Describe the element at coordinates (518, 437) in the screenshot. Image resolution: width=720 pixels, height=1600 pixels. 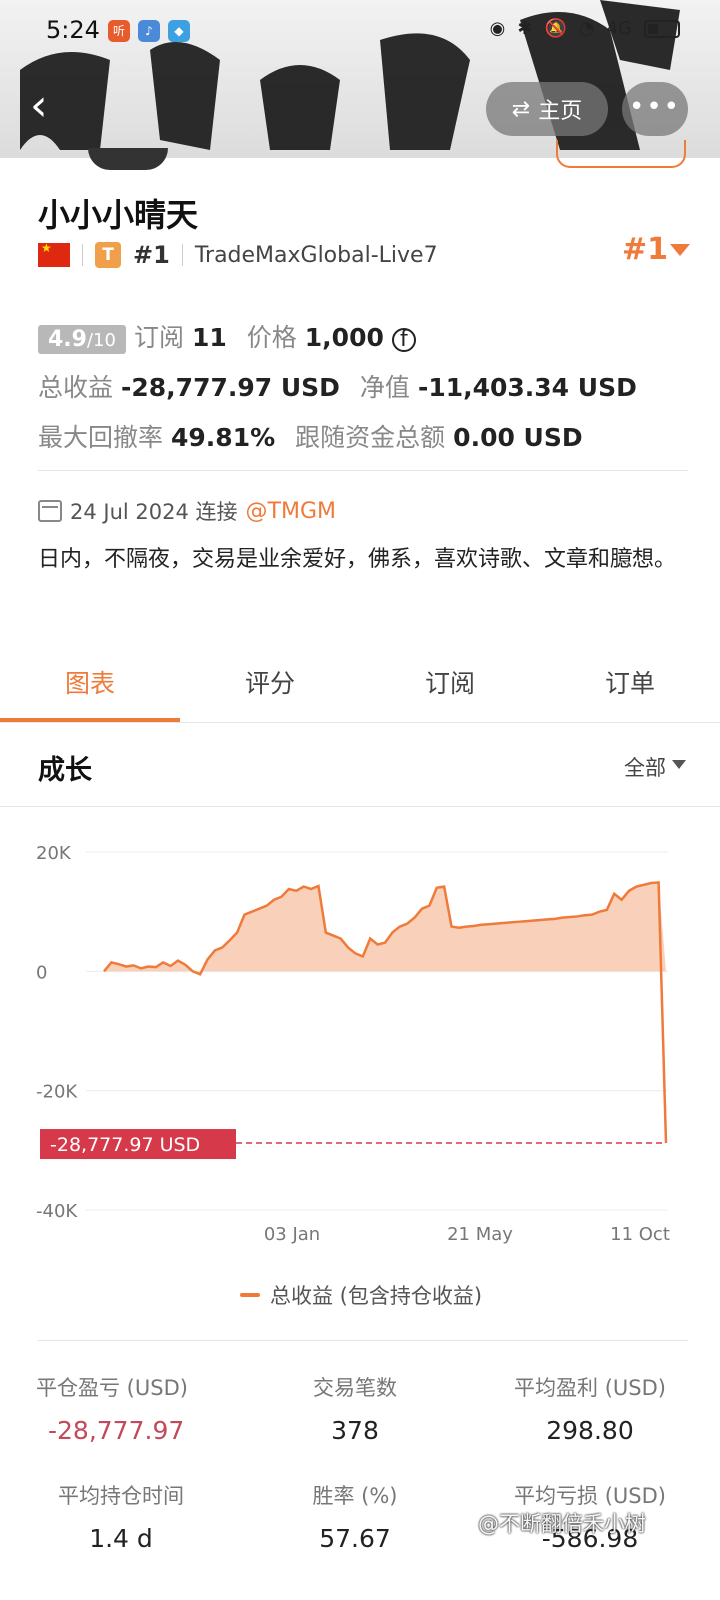
I see `follow-funds-value: 0.00 USD` at that location.